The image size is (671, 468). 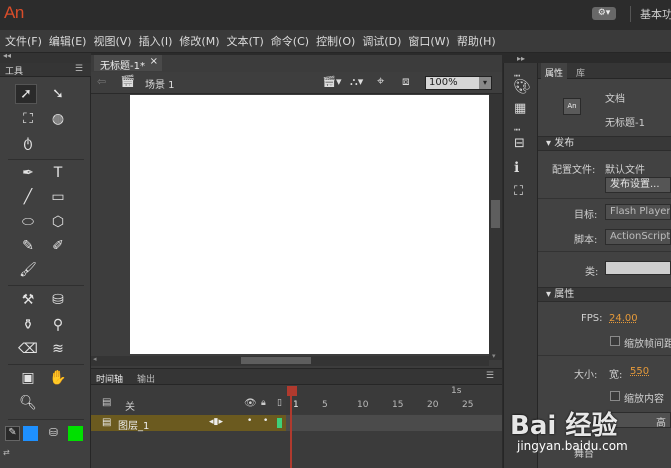 What do you see at coordinates (159, 41) in the screenshot?
I see `menu-insert: 插入(I)` at bounding box center [159, 41].